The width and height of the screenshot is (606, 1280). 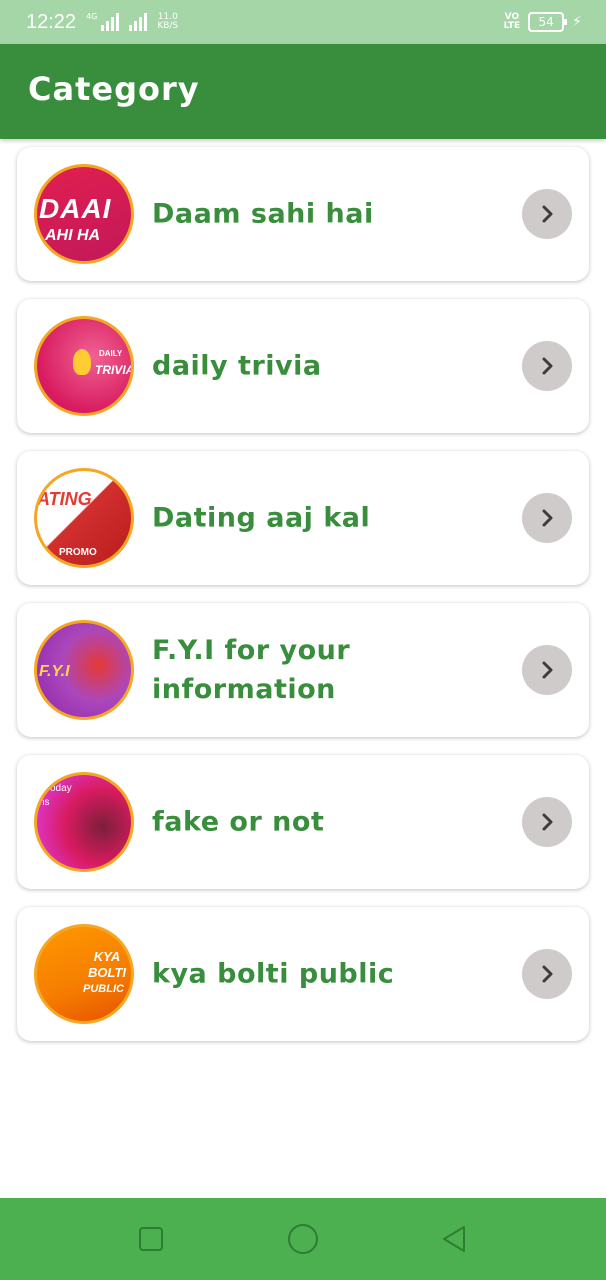 What do you see at coordinates (84, 670) in the screenshot?
I see `category-thumbnail: F.Y.I` at bounding box center [84, 670].